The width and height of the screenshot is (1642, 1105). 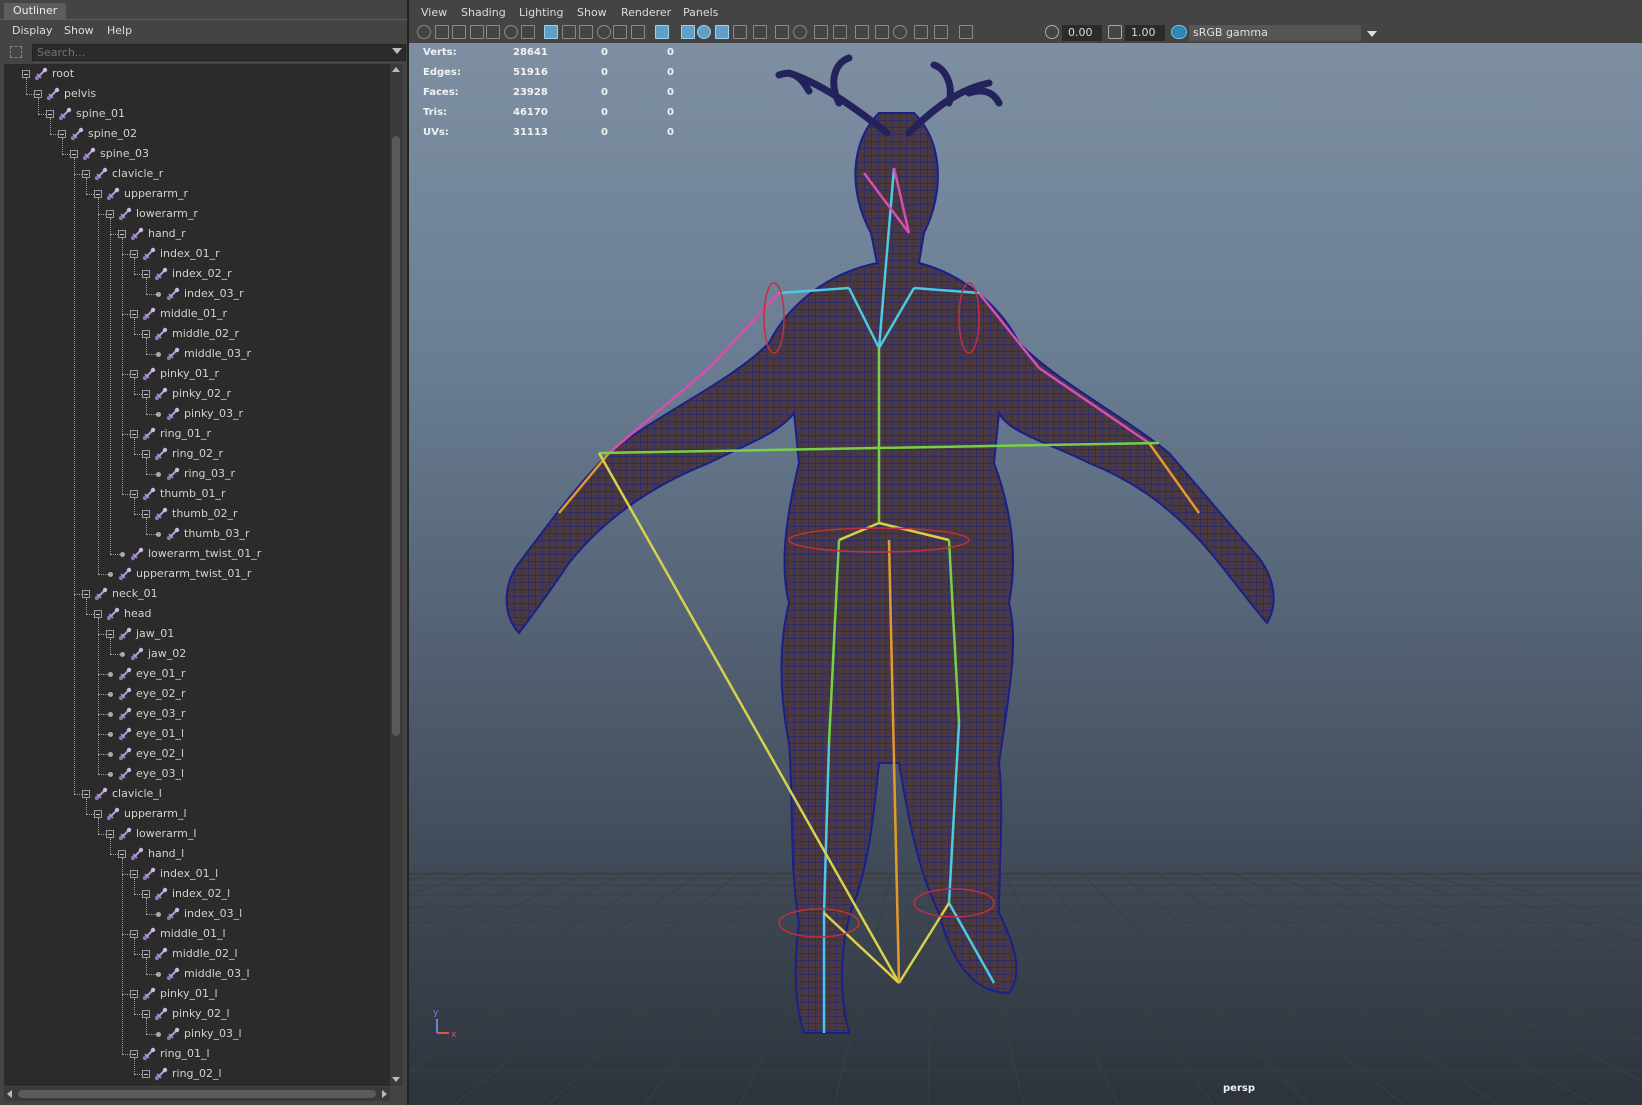 What do you see at coordinates (821, 32) in the screenshot?
I see `multisample-aa-icon` at bounding box center [821, 32].